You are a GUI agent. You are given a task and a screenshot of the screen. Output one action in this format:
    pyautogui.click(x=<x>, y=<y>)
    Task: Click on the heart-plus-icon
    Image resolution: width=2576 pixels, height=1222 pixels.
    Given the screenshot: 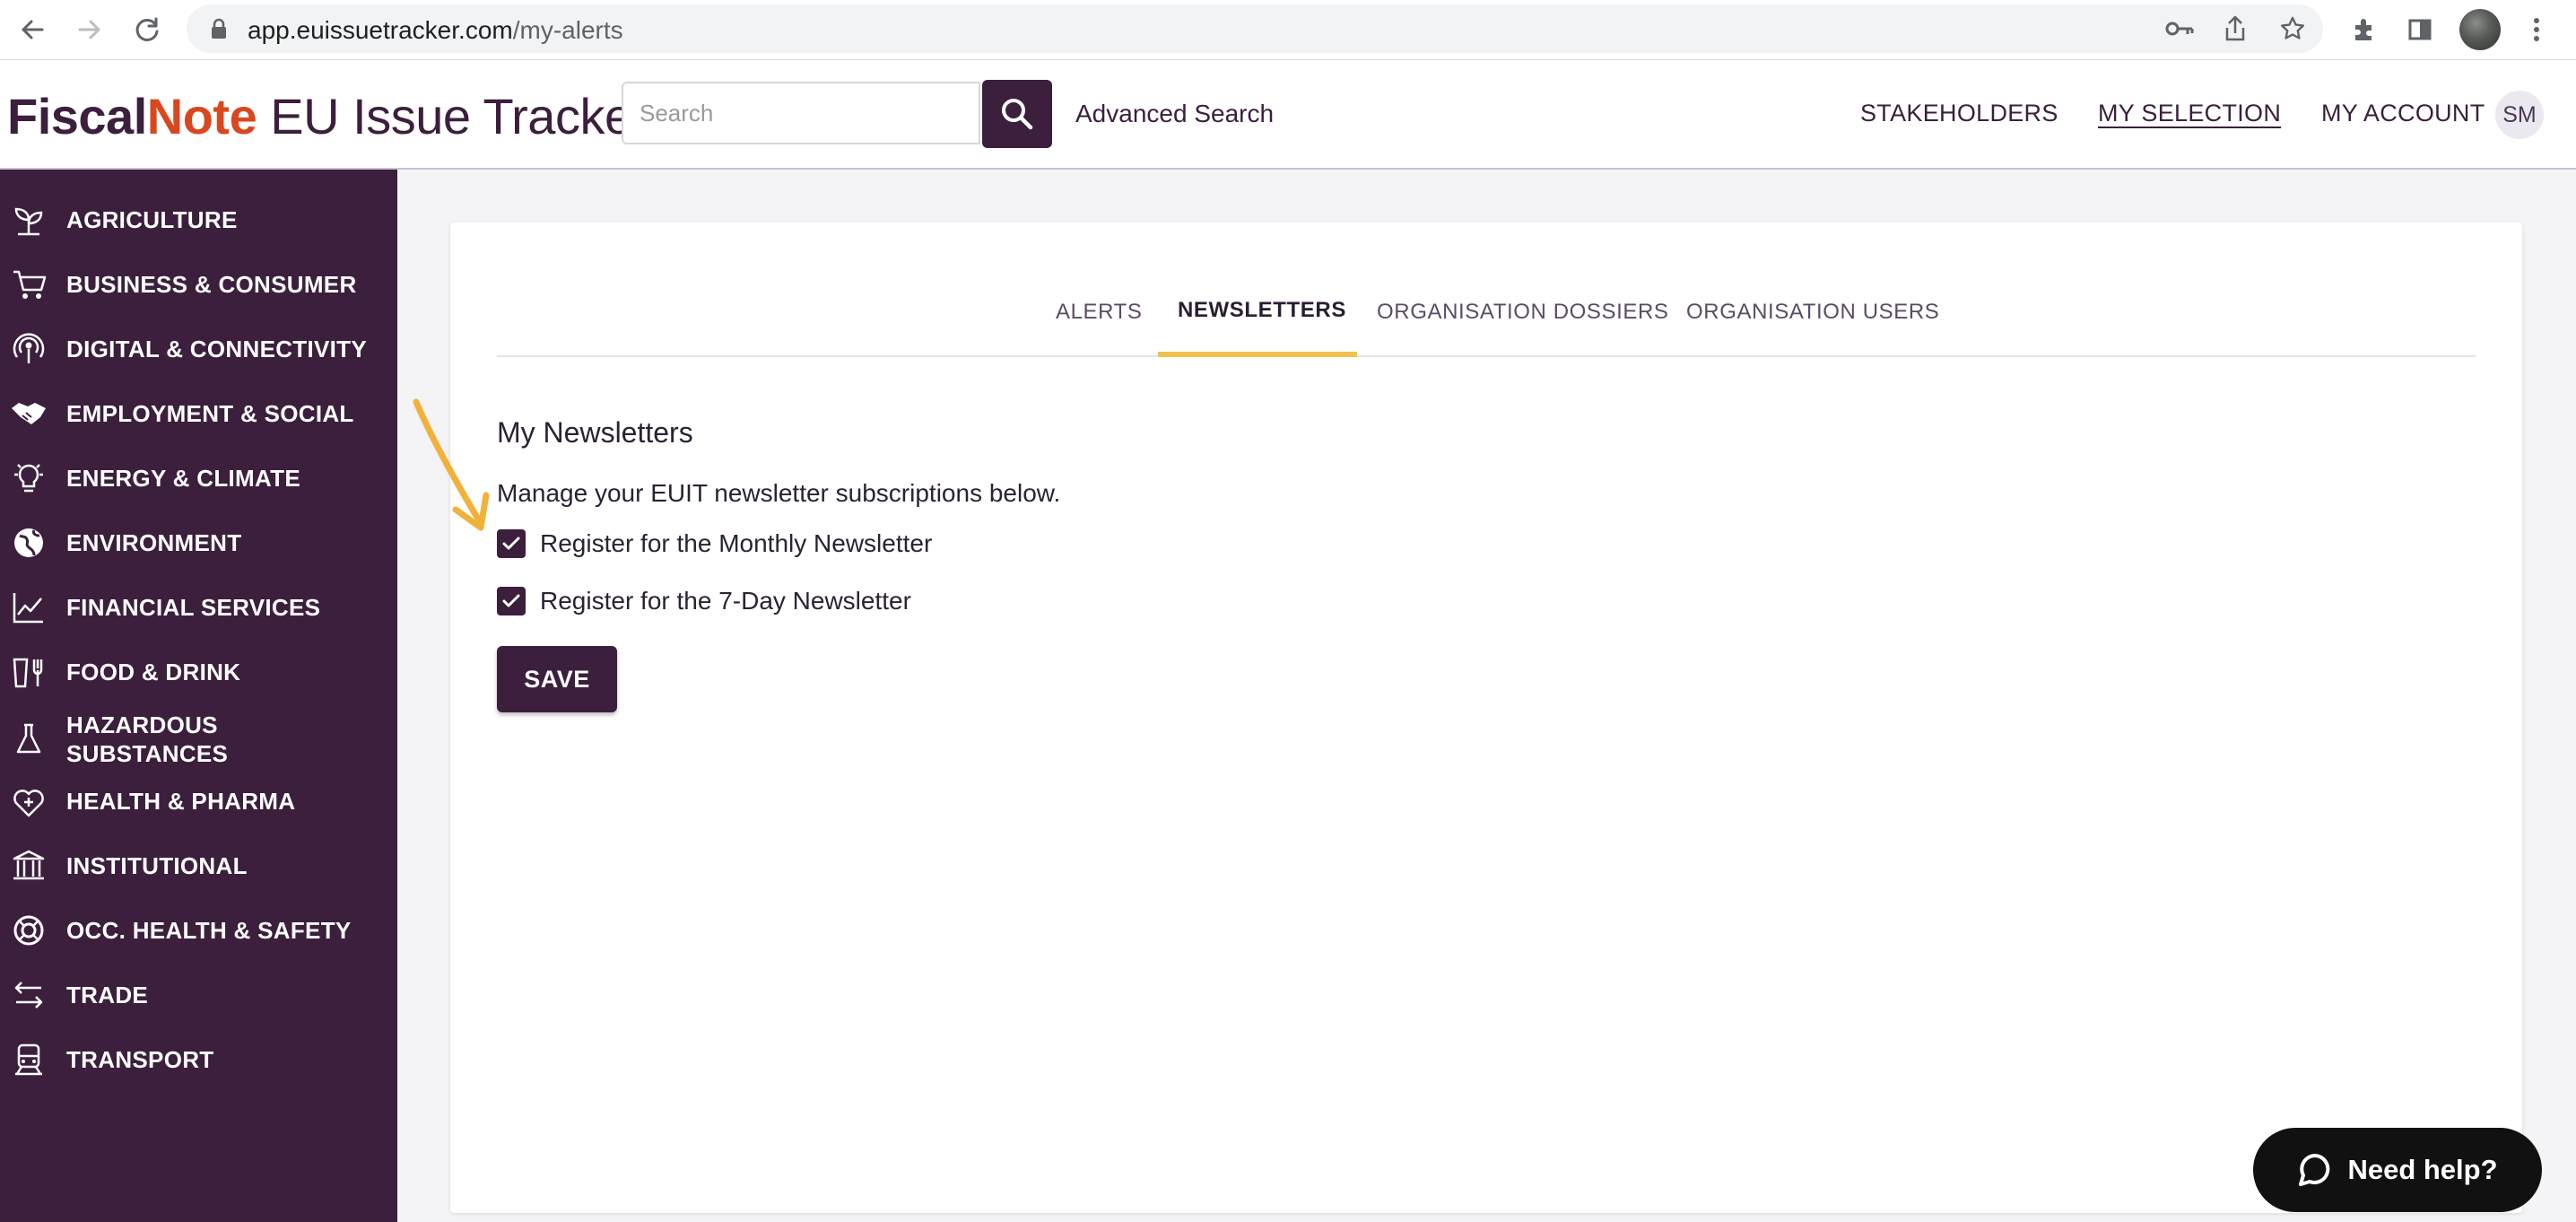 What is the action you would take?
    pyautogui.click(x=28, y=801)
    